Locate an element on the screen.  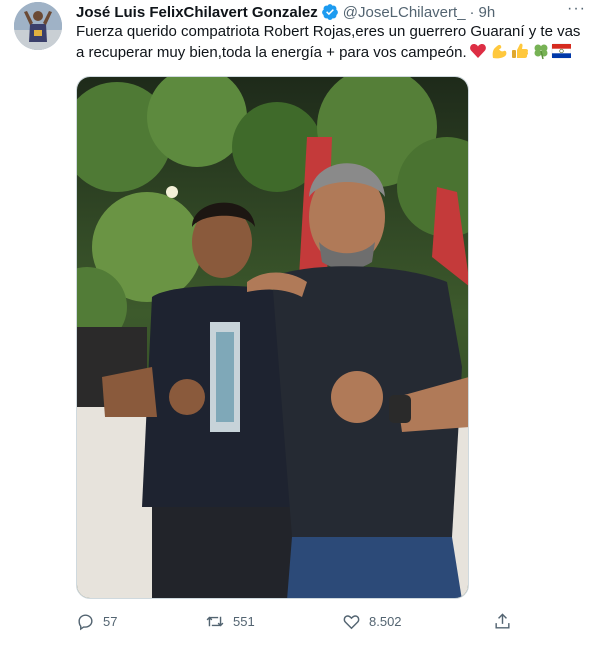
reply-icon is located at coordinates (85, 622).